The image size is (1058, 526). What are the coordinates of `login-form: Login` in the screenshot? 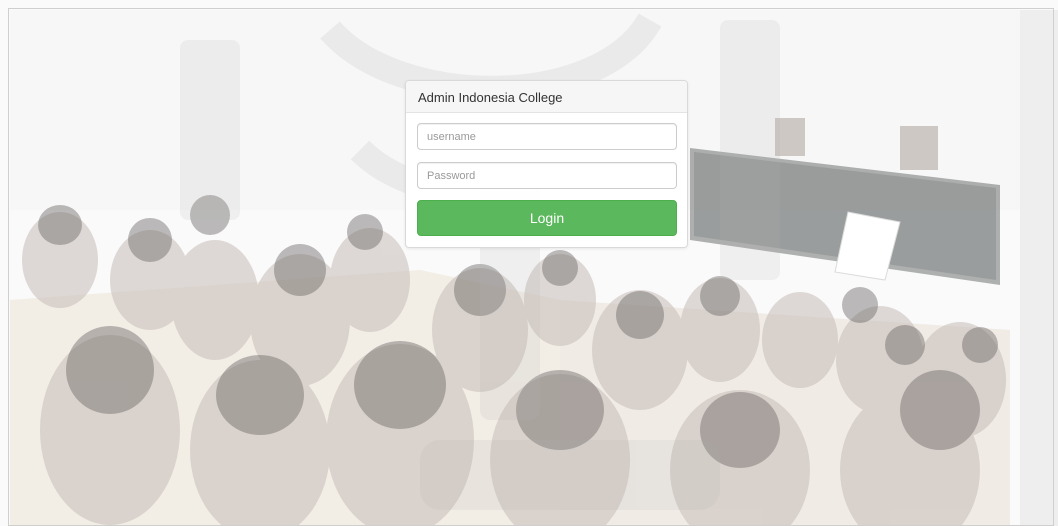 It's located at (546, 174).